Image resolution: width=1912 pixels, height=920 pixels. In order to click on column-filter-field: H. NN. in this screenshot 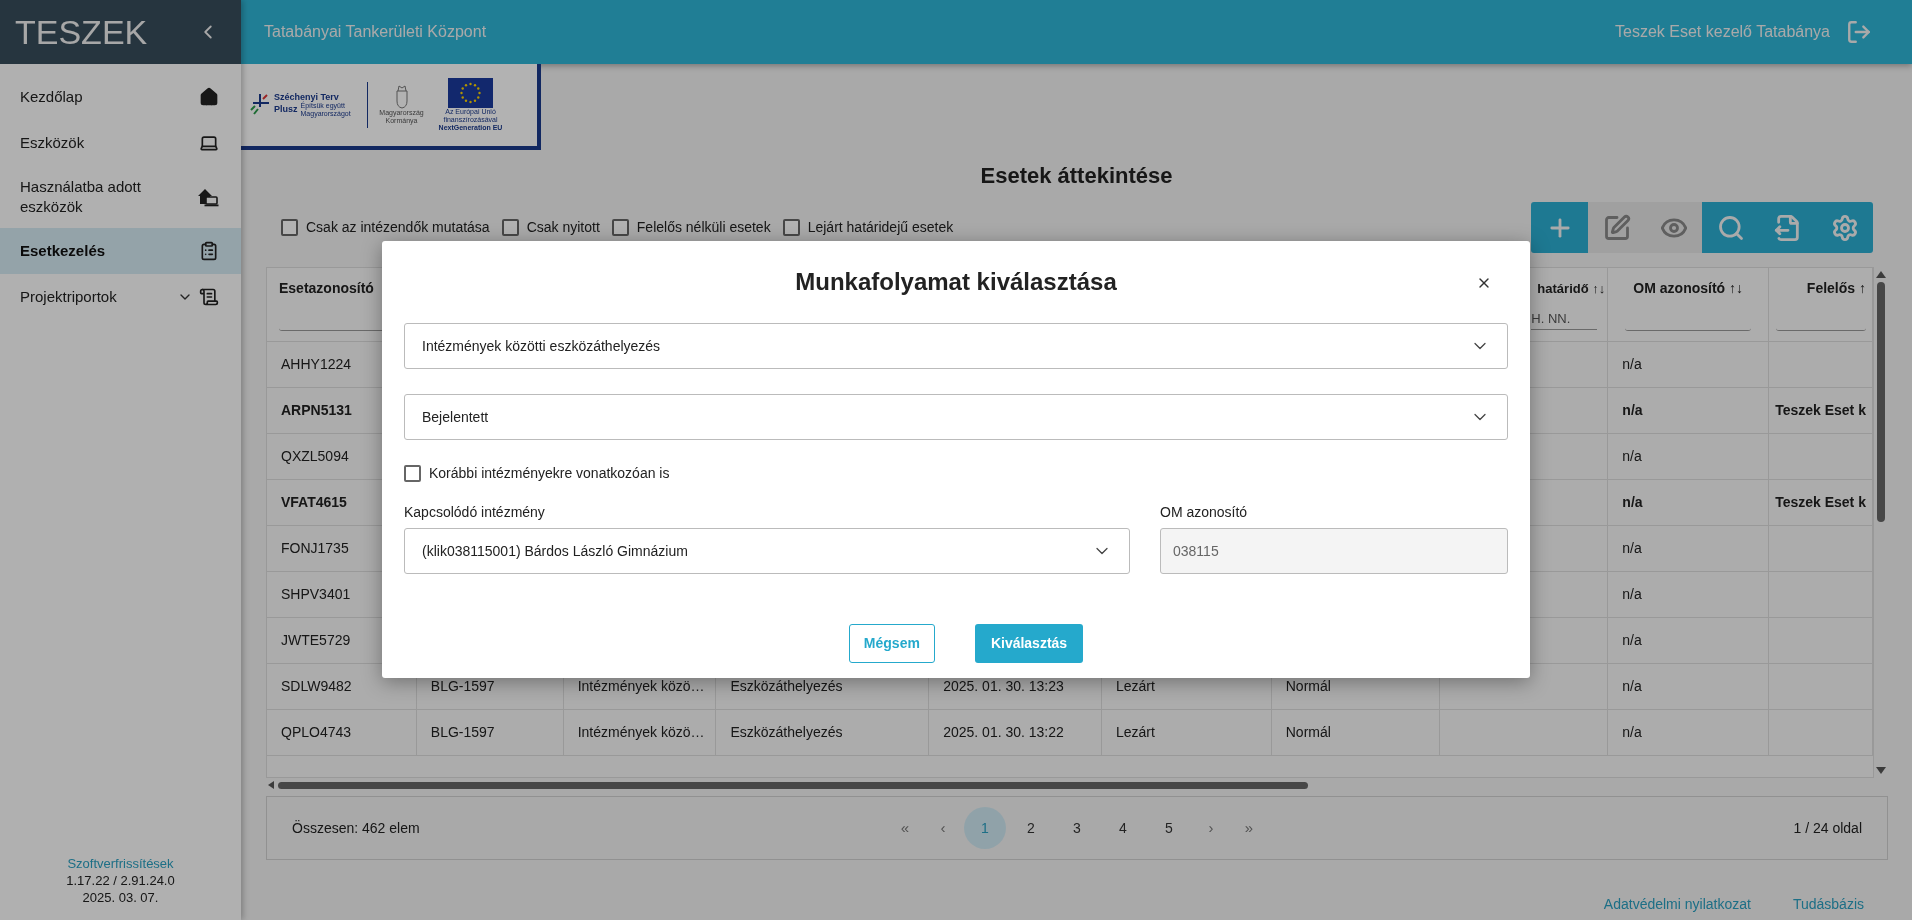, I will do `click(1564, 319)`.